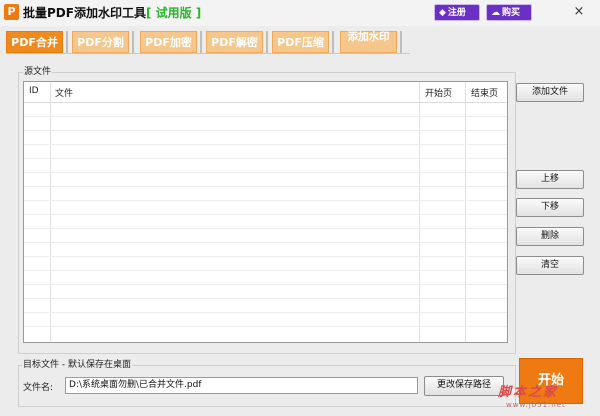 This screenshot has height=416, width=600. I want to click on filename-field: D:\系统桌面勿删\已合并文件.pdf, so click(241, 385).